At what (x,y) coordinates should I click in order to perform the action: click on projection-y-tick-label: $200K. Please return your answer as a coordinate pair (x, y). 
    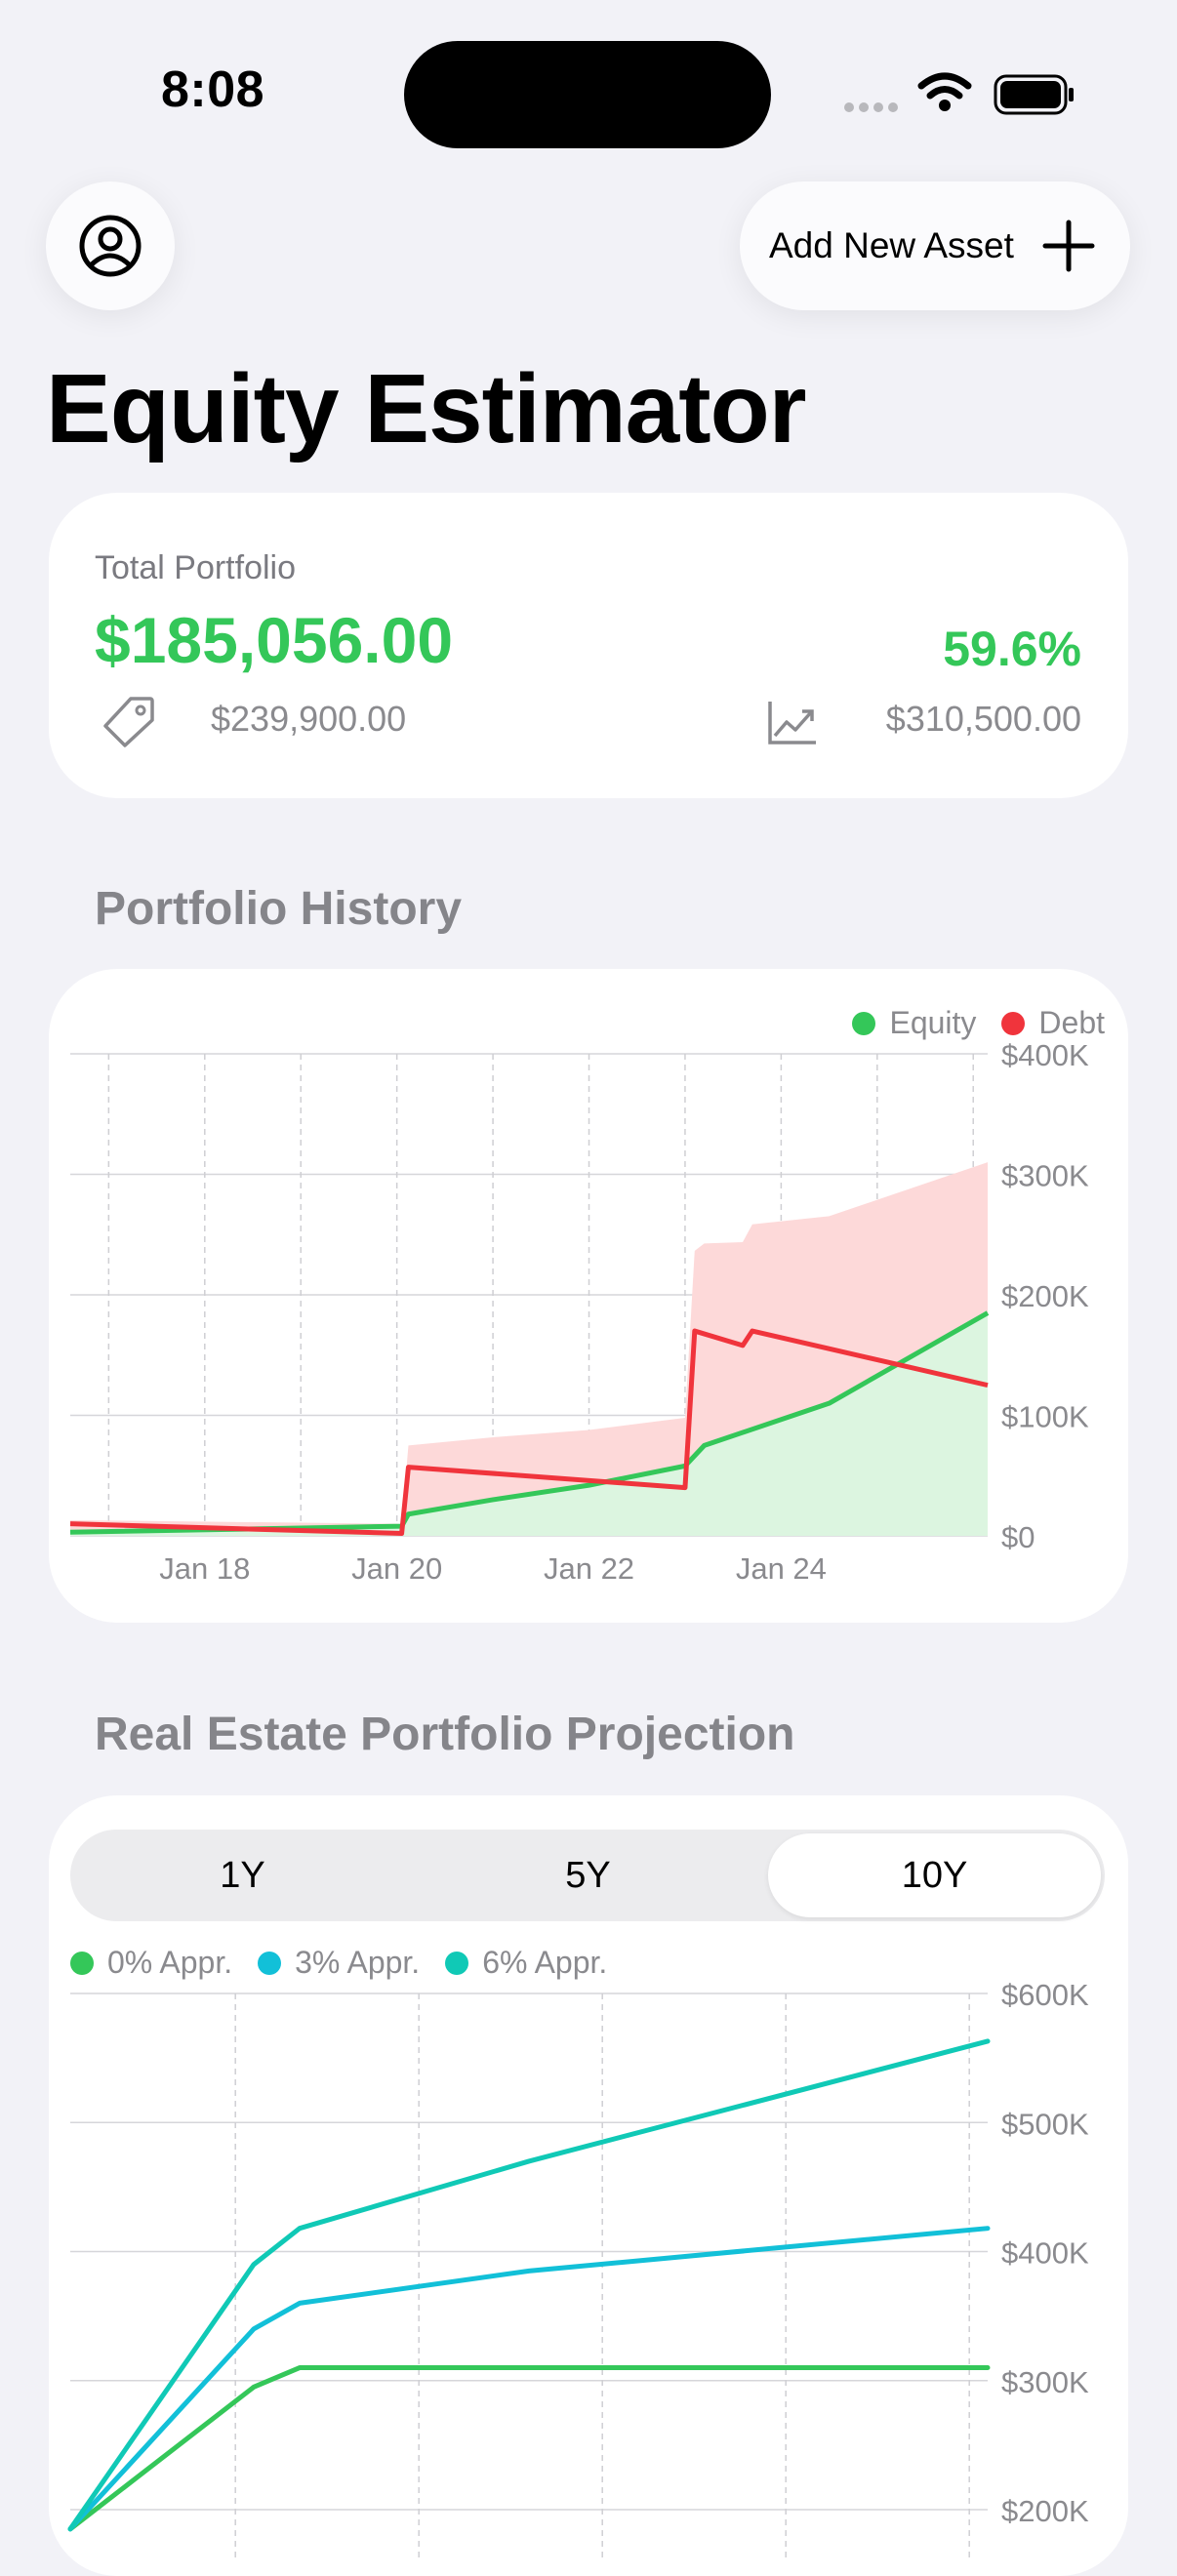
    Looking at the image, I should click on (1045, 2511).